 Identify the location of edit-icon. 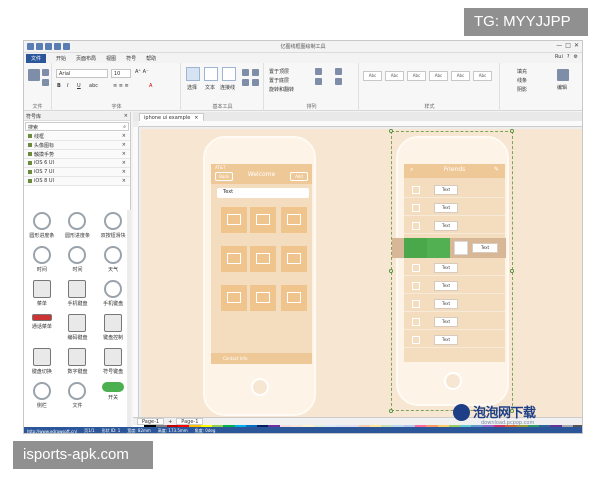
(563, 75).